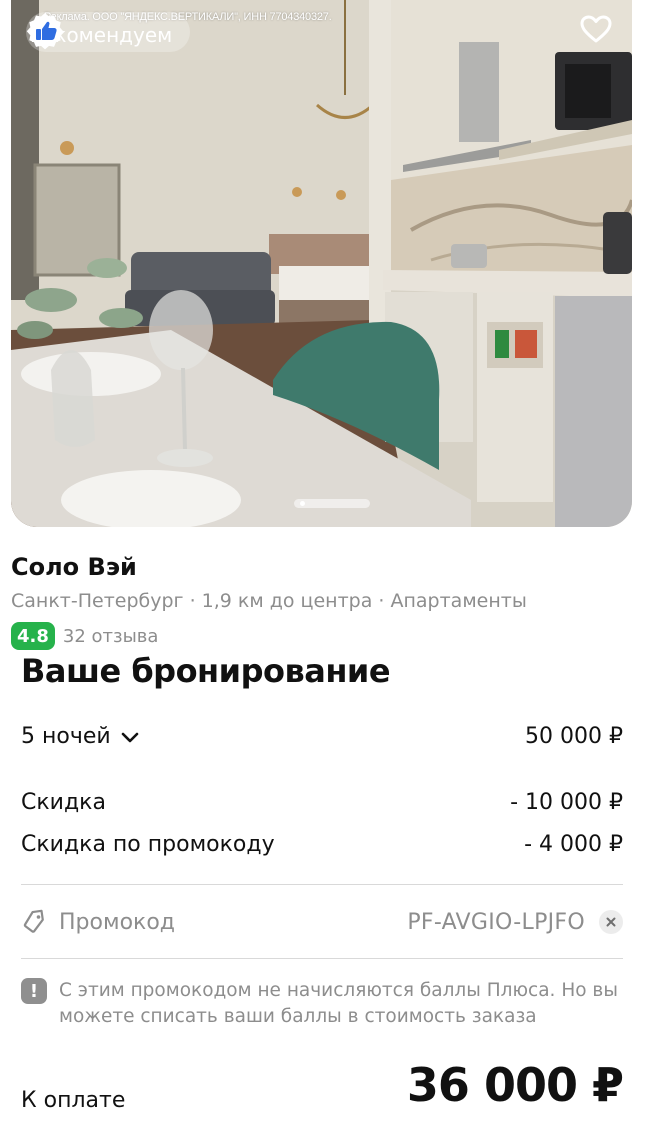  What do you see at coordinates (129, 737) in the screenshot?
I see `chevron-down-icon` at bounding box center [129, 737].